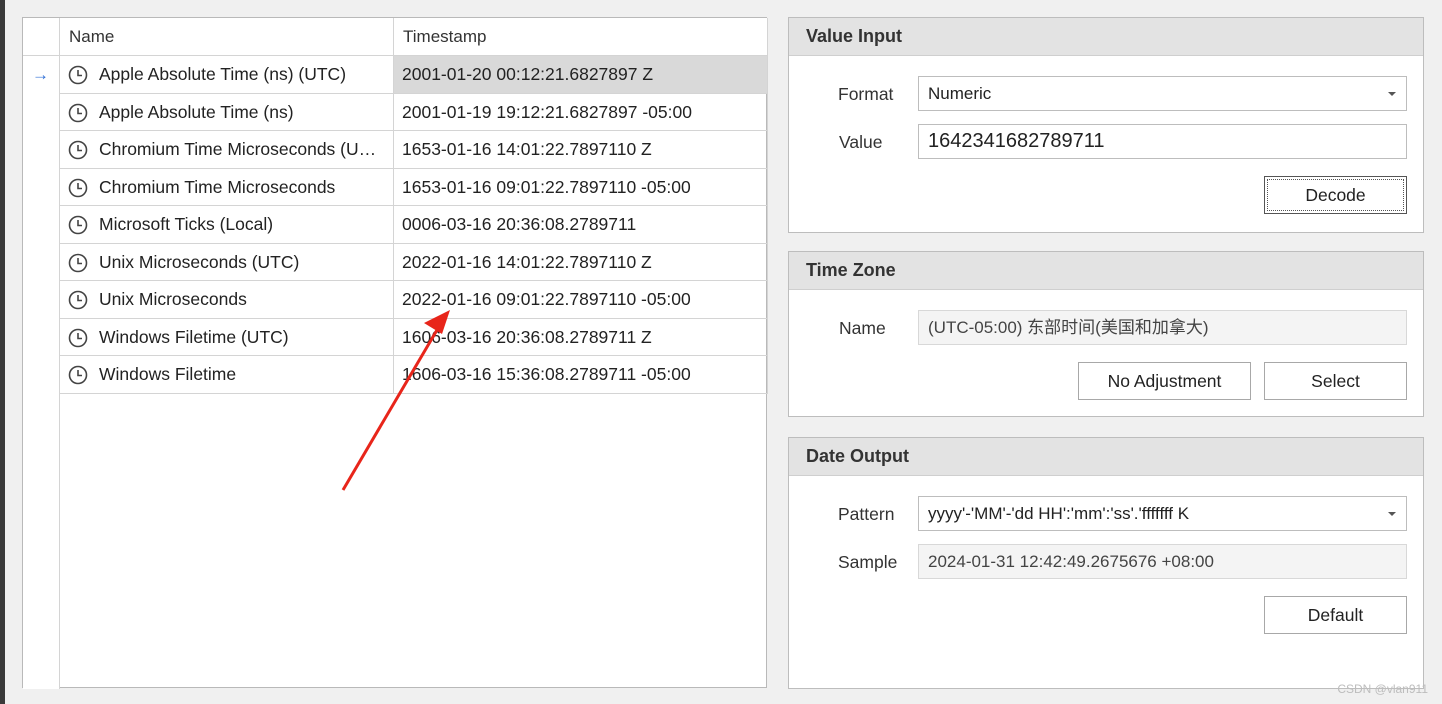 The width and height of the screenshot is (1442, 704). Describe the element at coordinates (1106, 37) in the screenshot. I see `group-title: Value Input` at that location.